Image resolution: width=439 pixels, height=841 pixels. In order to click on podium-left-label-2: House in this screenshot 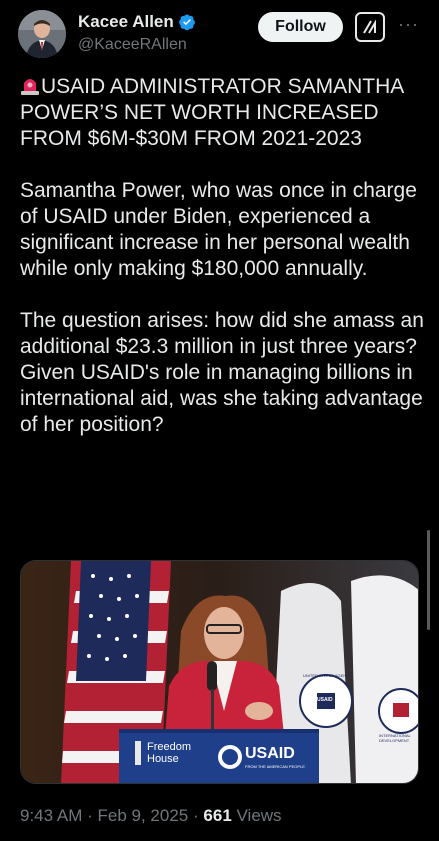, I will do `click(163, 759)`.